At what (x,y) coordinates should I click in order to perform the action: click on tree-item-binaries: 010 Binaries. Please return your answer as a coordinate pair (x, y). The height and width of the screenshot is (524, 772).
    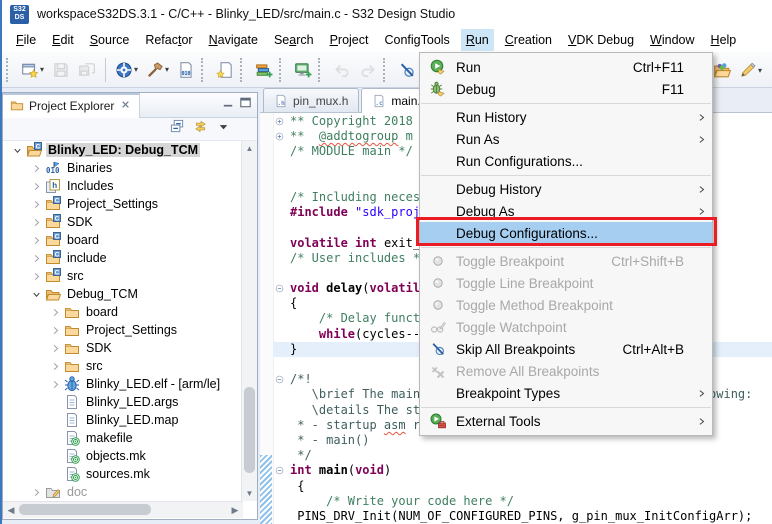
    Looking at the image, I should click on (130, 168).